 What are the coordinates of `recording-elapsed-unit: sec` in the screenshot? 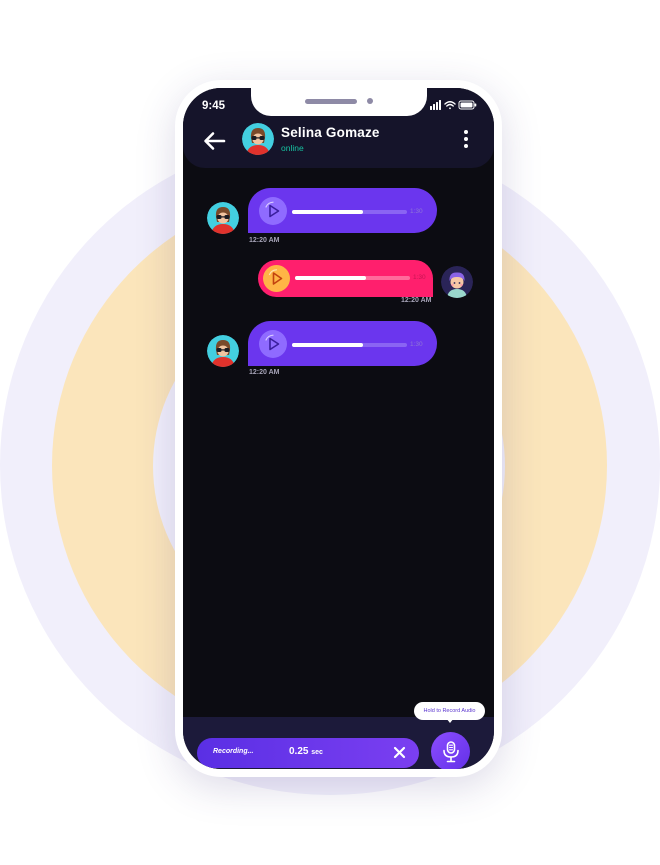 It's located at (317, 752).